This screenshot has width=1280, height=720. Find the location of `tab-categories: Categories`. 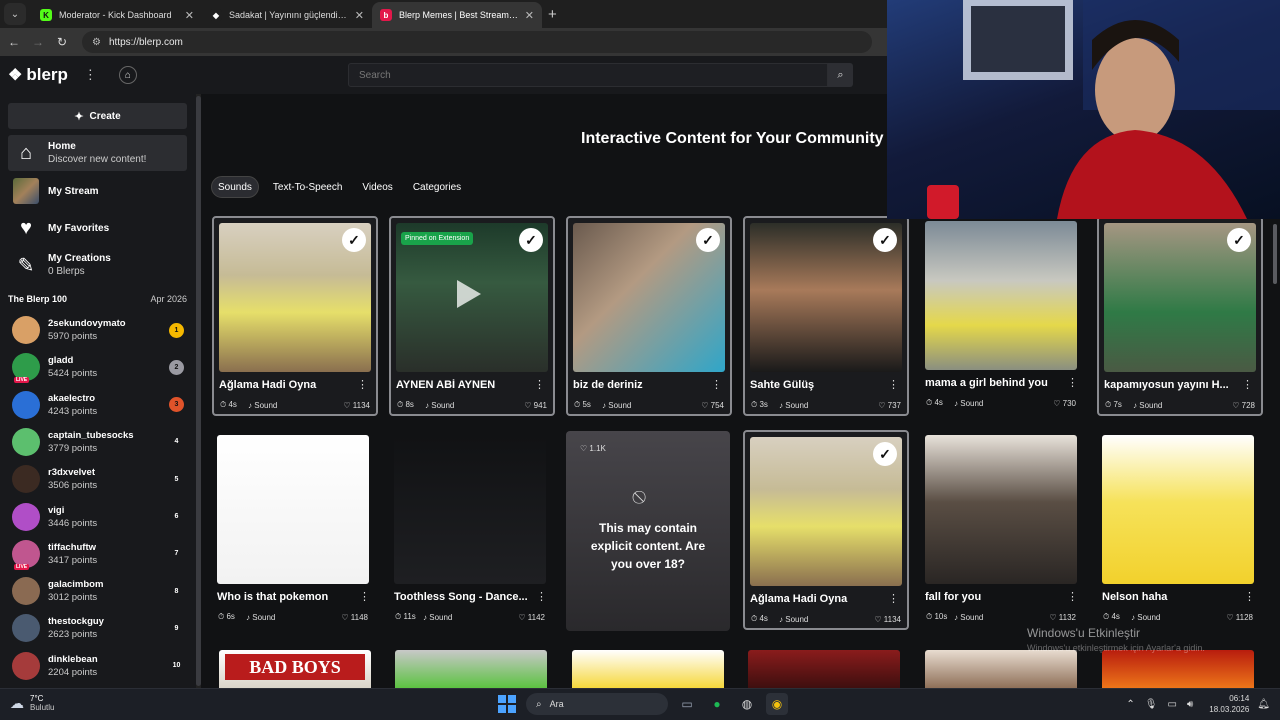

tab-categories: Categories is located at coordinates (437, 187).